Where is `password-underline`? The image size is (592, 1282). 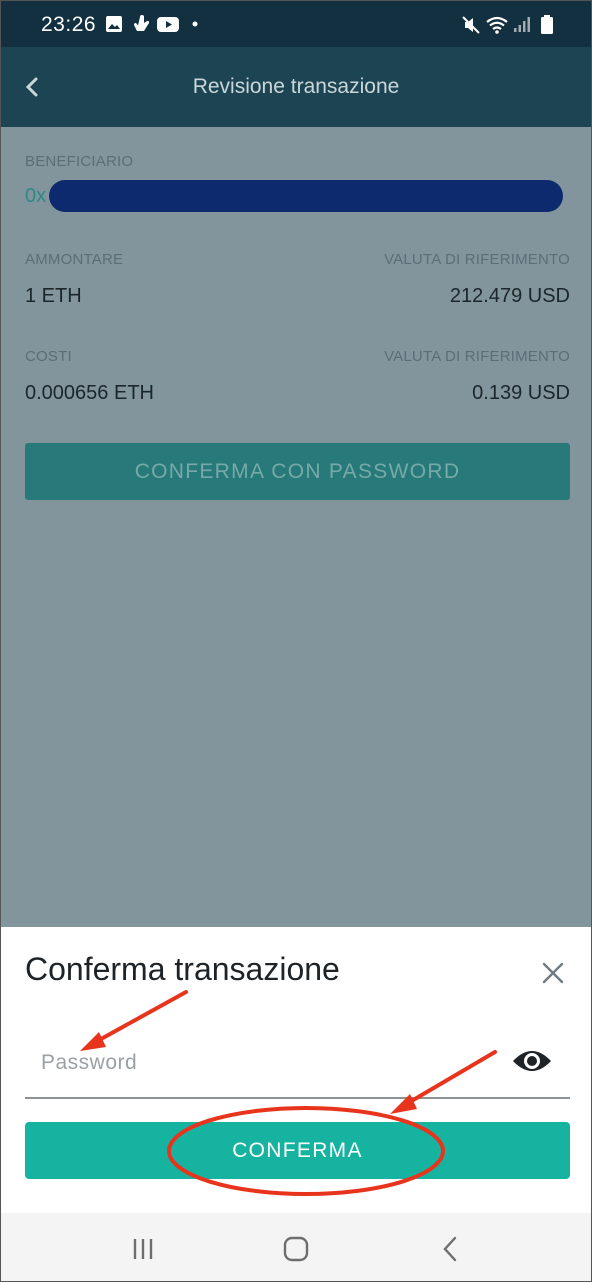 password-underline is located at coordinates (297, 1098).